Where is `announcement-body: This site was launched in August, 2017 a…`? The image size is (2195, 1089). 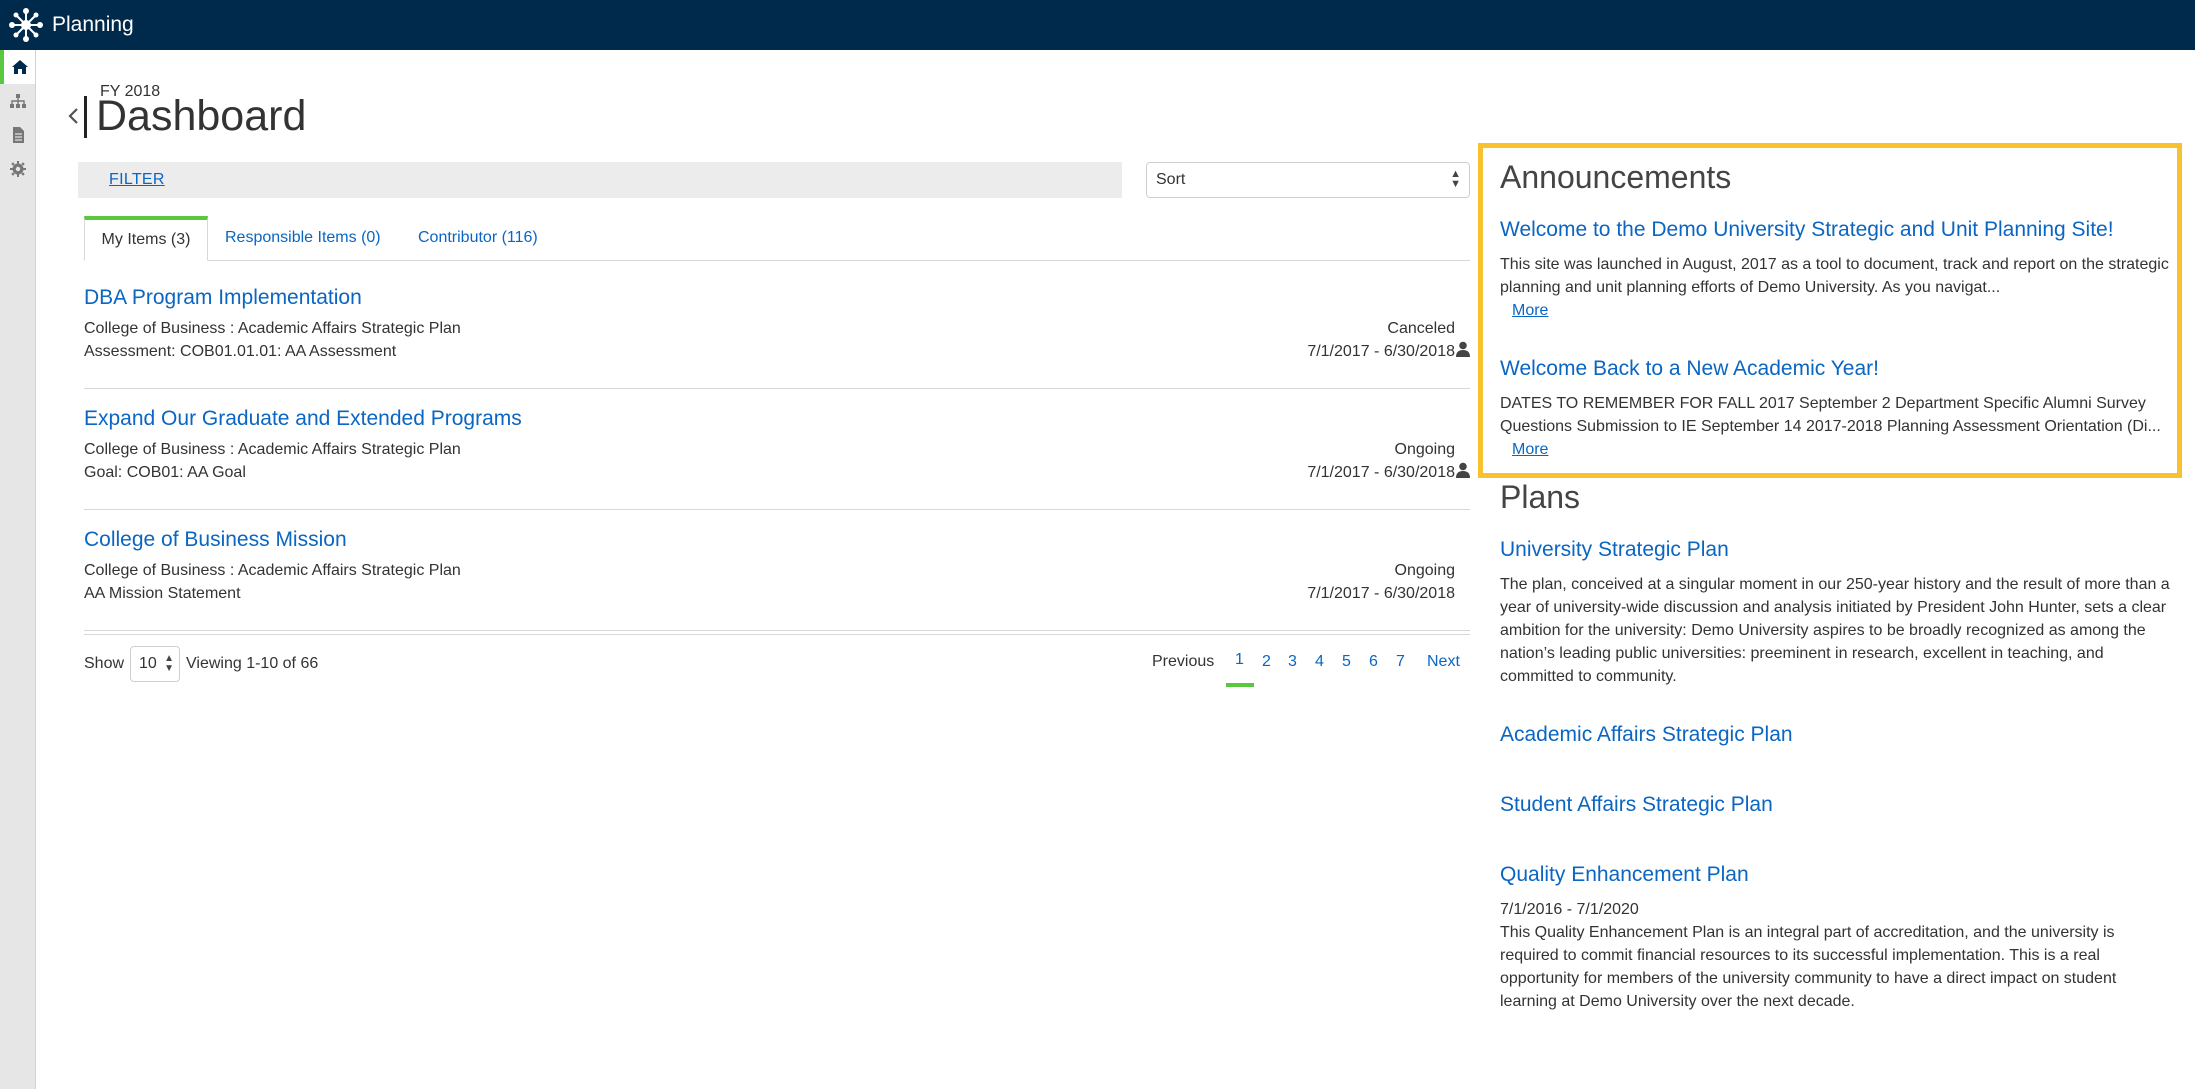
announcement-body: This site was launched in August, 2017 a… is located at coordinates (1834, 276).